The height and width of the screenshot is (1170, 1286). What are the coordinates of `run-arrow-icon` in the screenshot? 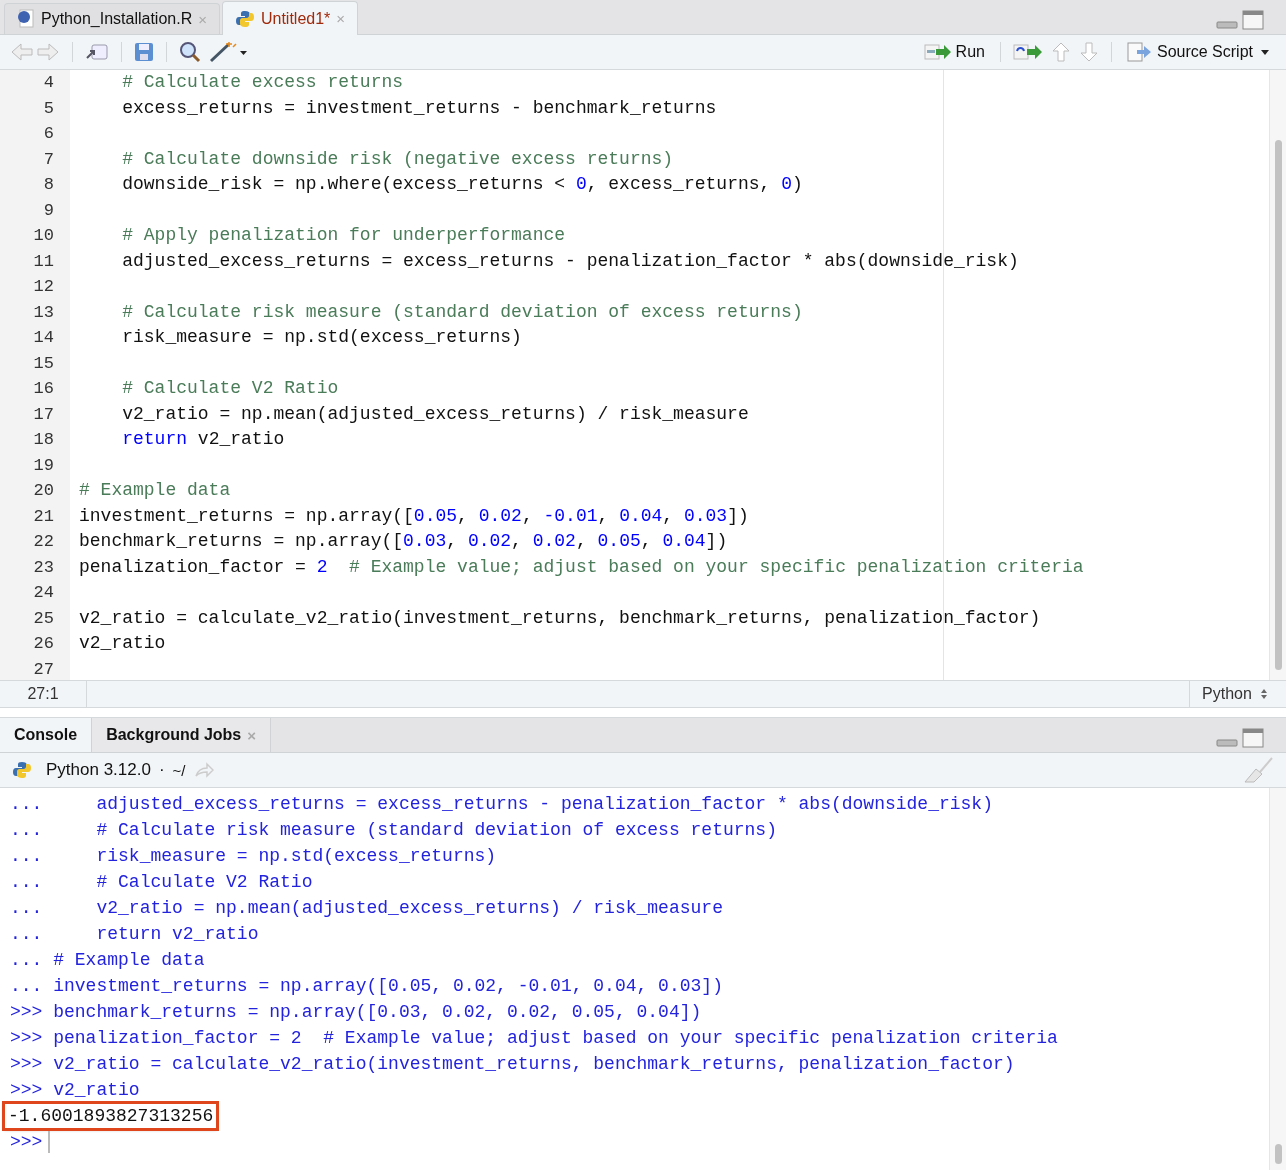 It's located at (937, 52).